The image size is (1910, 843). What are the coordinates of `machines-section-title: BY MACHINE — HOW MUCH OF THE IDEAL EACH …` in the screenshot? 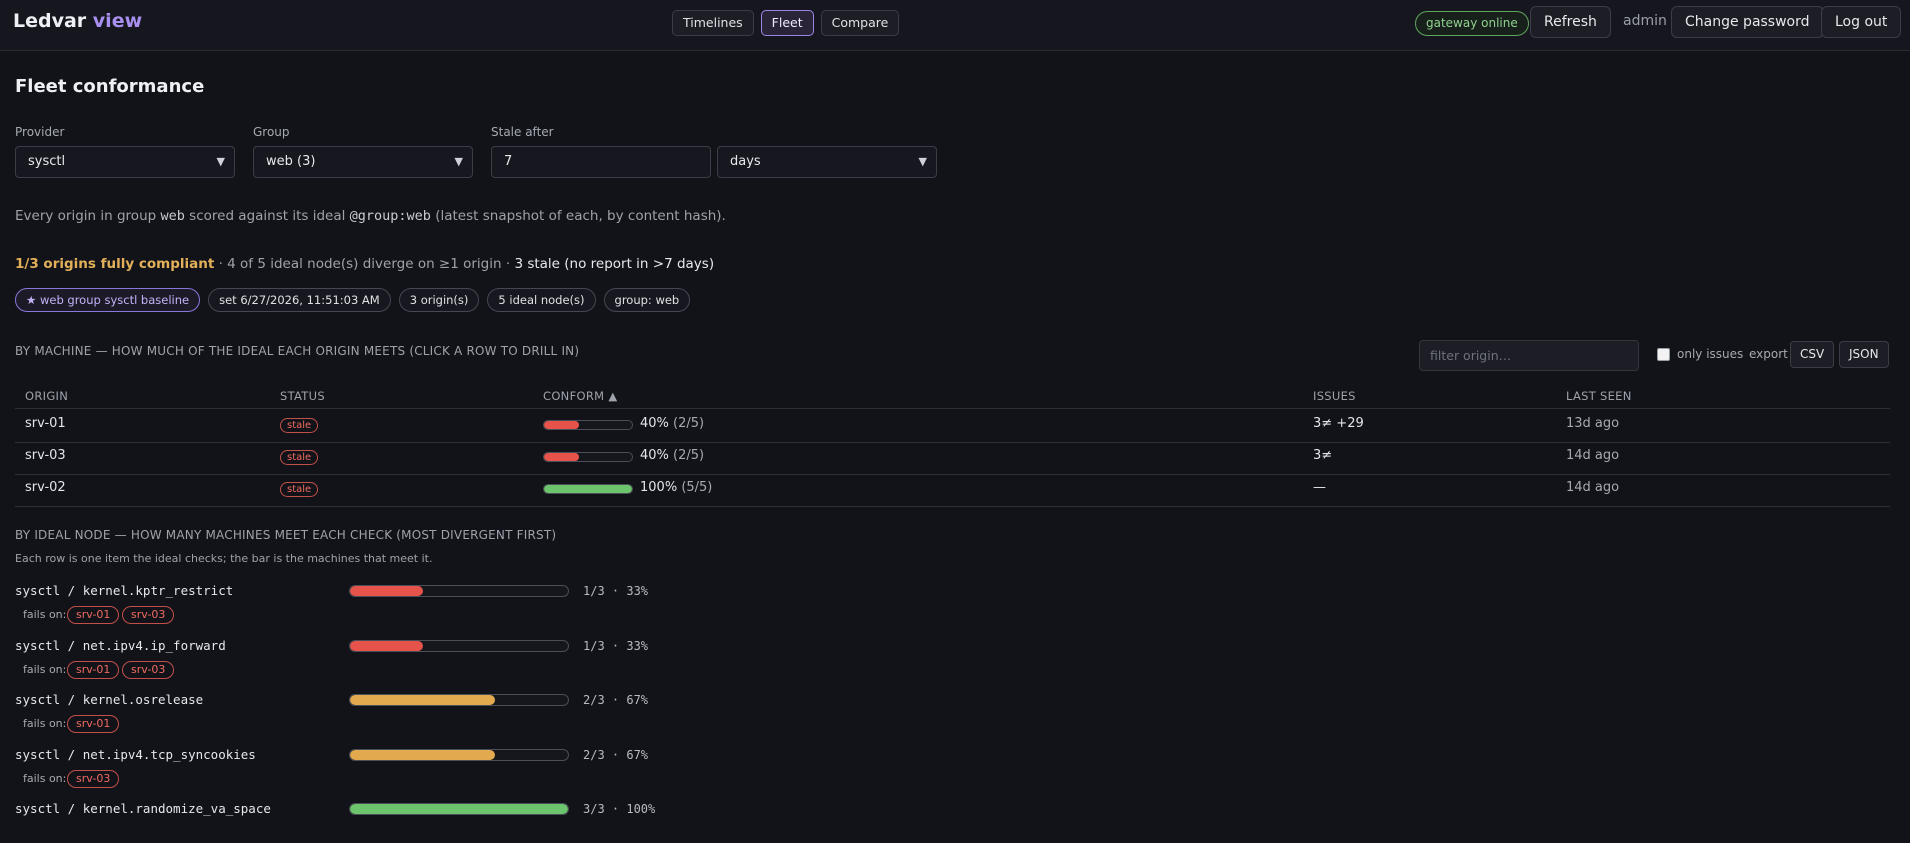 It's located at (297, 351).